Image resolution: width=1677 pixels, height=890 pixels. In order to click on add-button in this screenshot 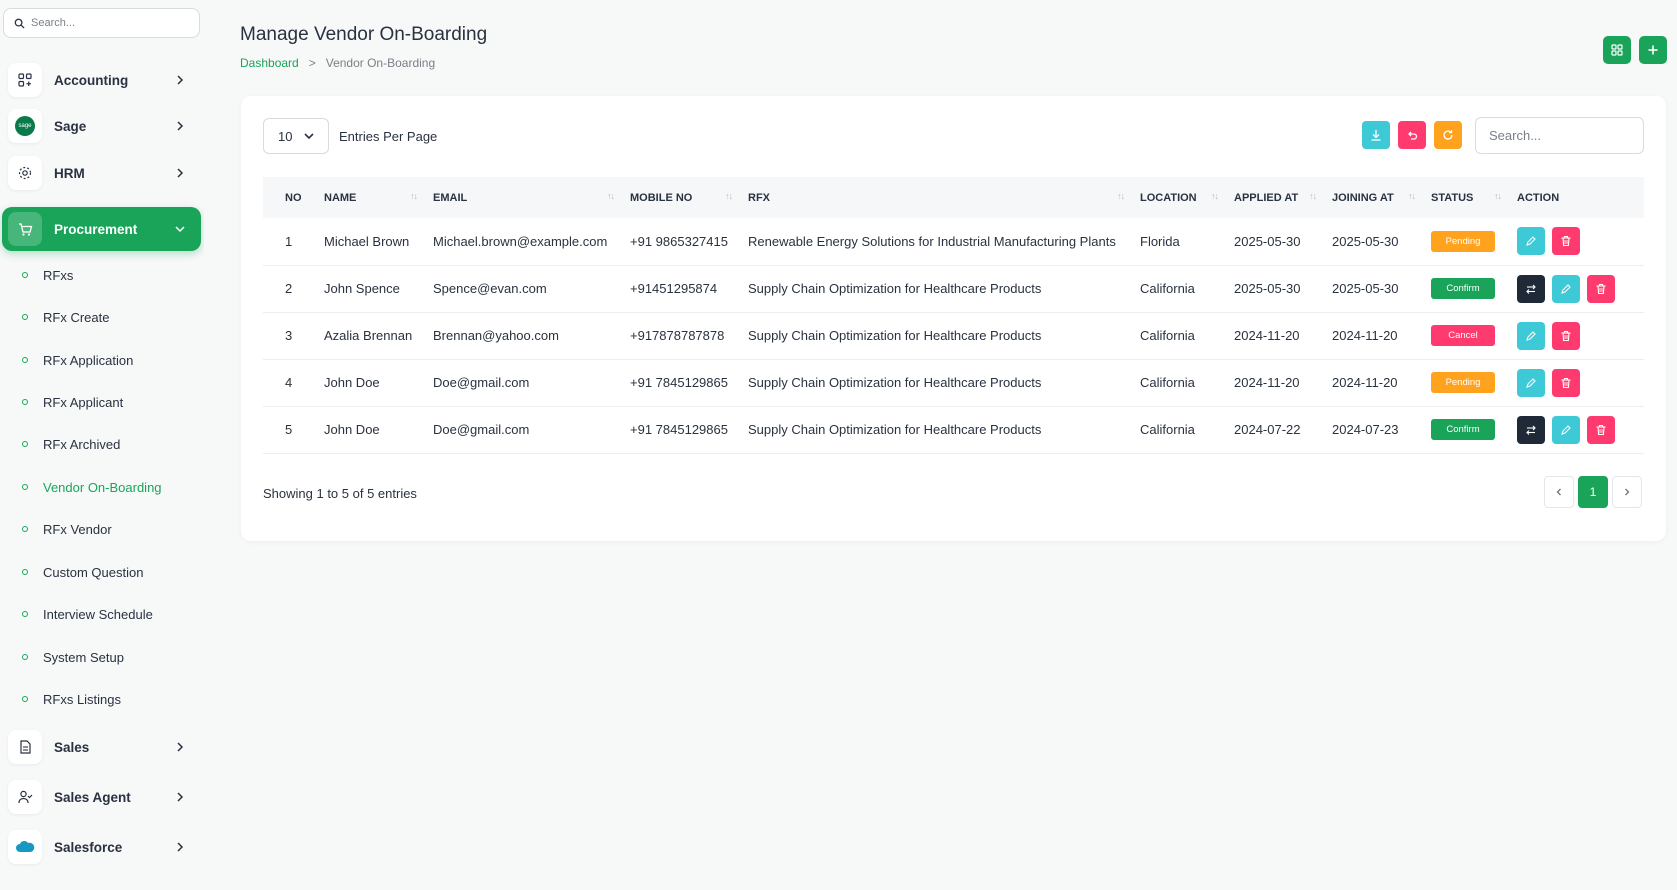, I will do `click(1653, 50)`.